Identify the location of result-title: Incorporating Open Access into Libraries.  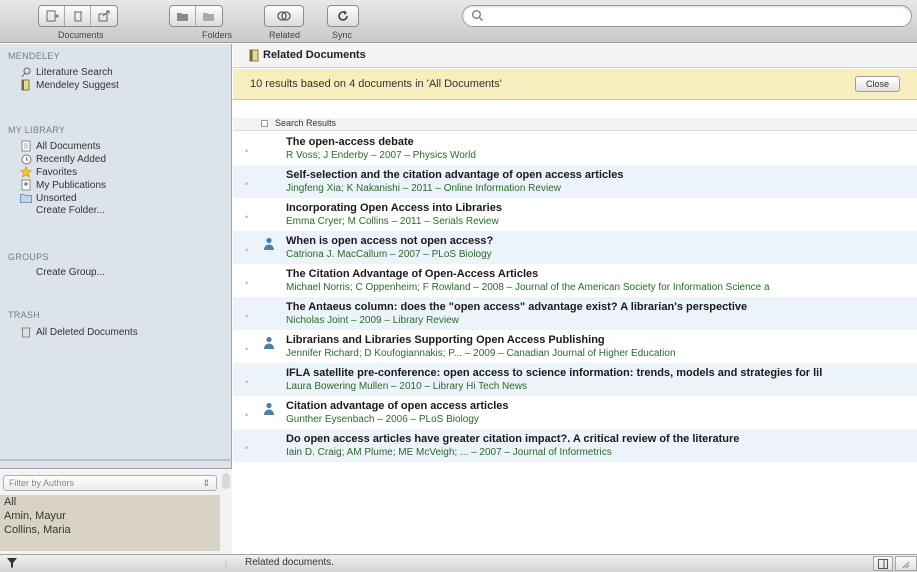
(394, 208).